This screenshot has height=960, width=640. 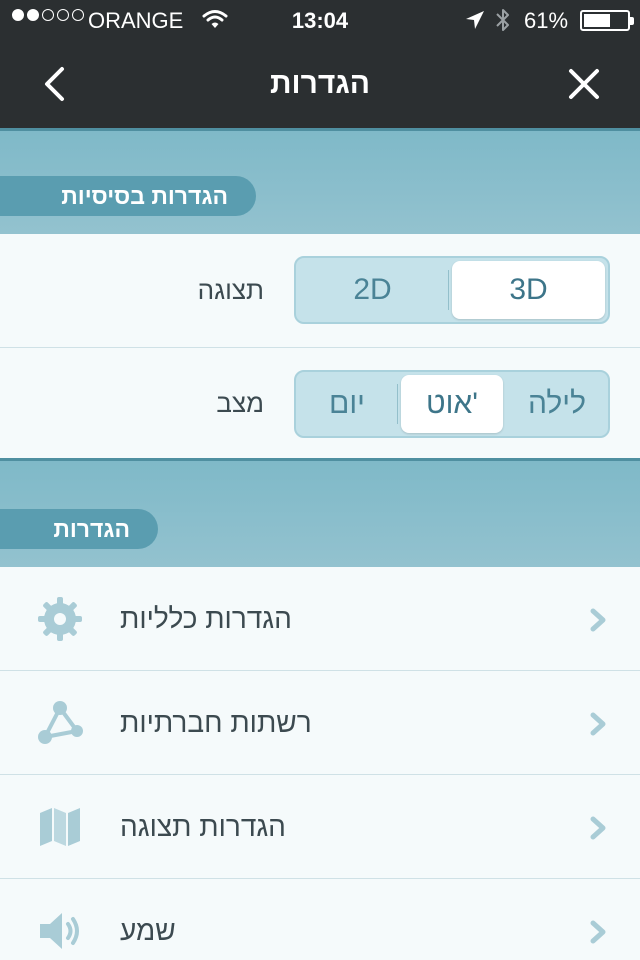 I want to click on segment-3d: 3D, so click(x=528, y=290).